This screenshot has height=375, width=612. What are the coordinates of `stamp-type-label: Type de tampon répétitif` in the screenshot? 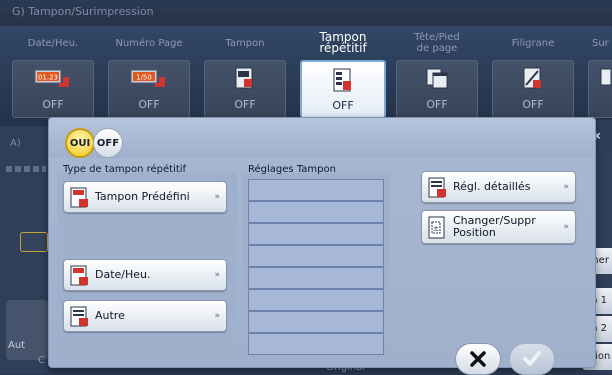 It's located at (125, 169).